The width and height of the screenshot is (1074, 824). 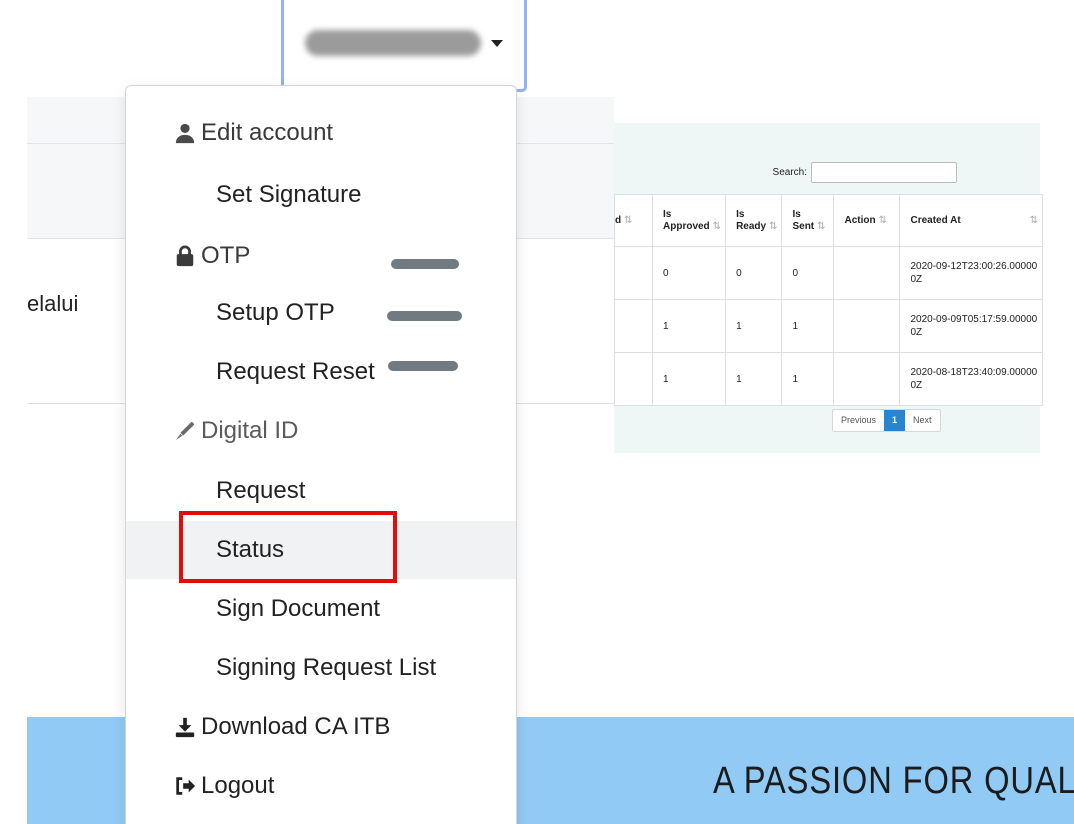 What do you see at coordinates (295, 371) in the screenshot?
I see `menu-item-label: Request Reset` at bounding box center [295, 371].